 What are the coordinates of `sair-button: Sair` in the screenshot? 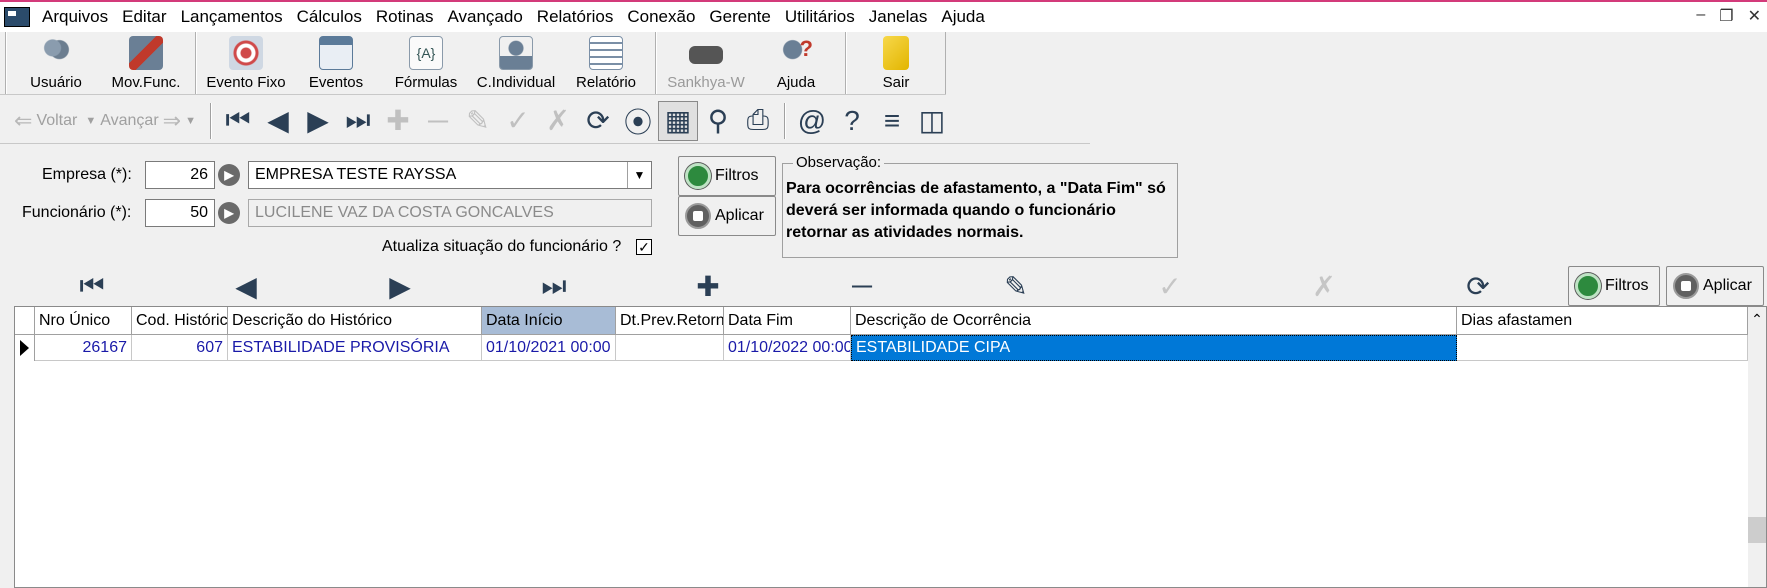 It's located at (896, 63).